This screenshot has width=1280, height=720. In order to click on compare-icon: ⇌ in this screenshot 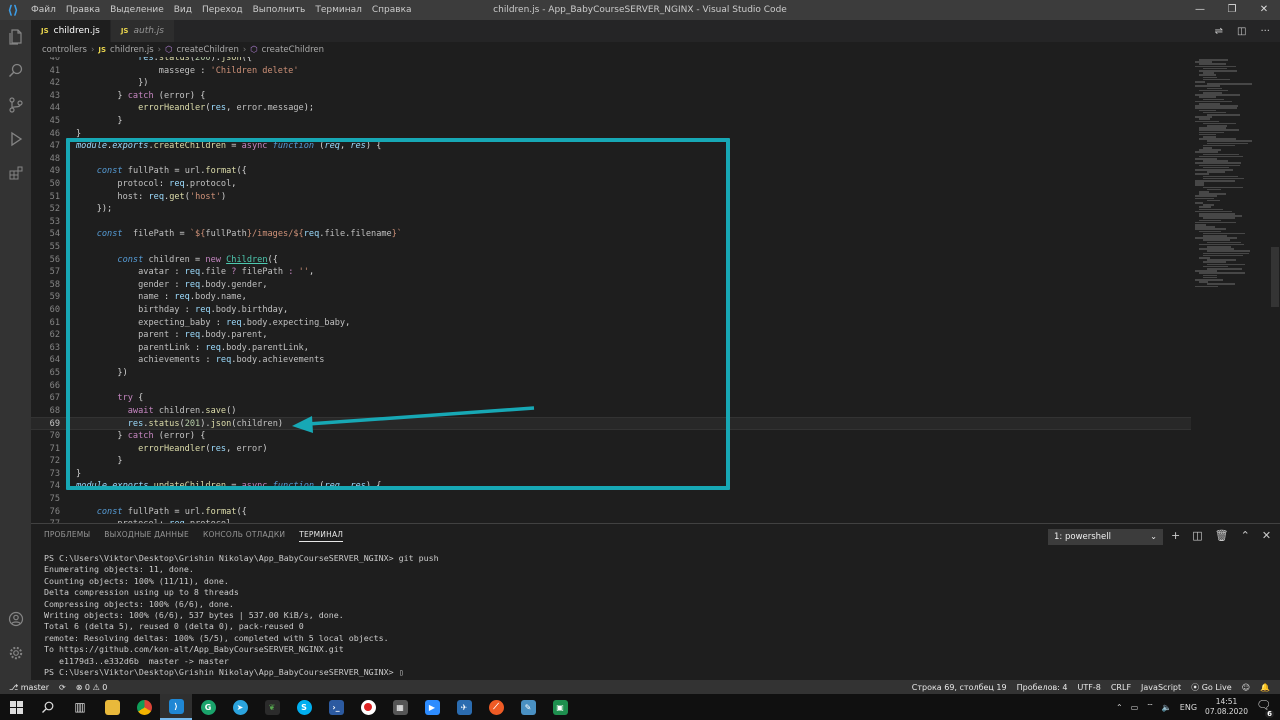, I will do `click(1219, 31)`.